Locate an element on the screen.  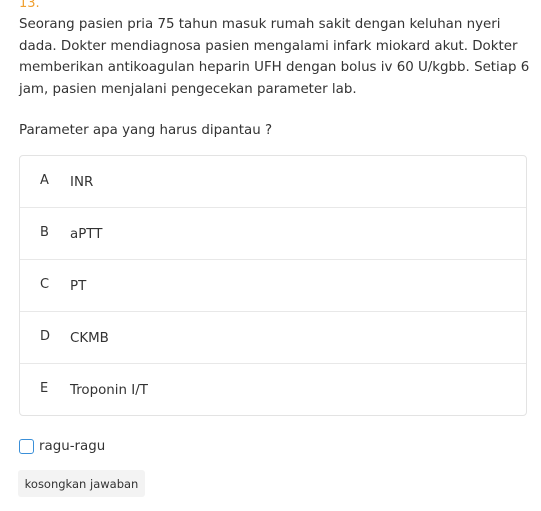
doubt-label: ragu-ragu is located at coordinates (72, 446).